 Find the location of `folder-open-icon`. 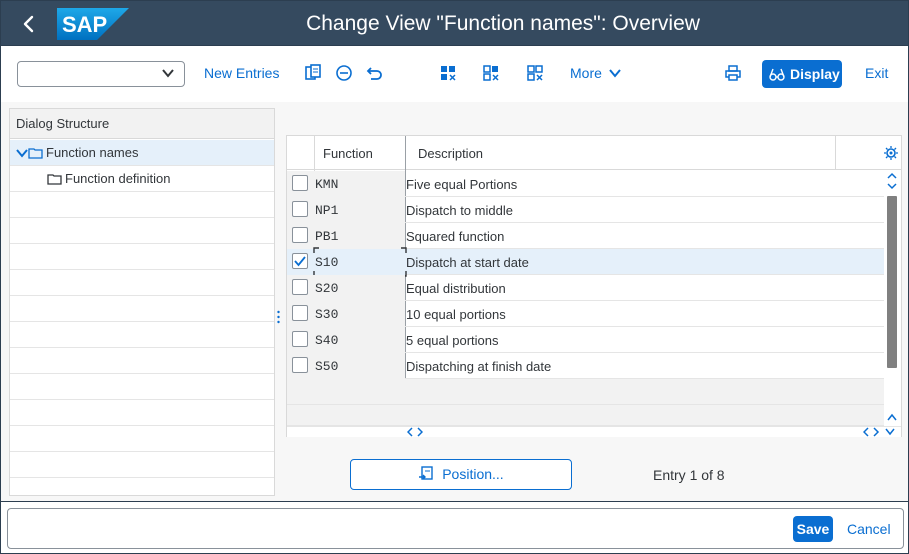

folder-open-icon is located at coordinates (35, 153).